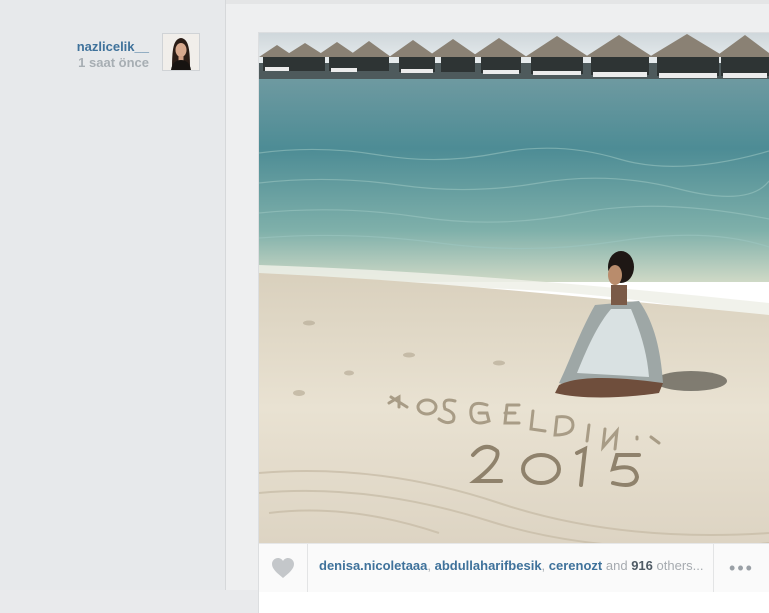 The width and height of the screenshot is (769, 613). I want to click on ellipsis-icon: •••, so click(741, 567).